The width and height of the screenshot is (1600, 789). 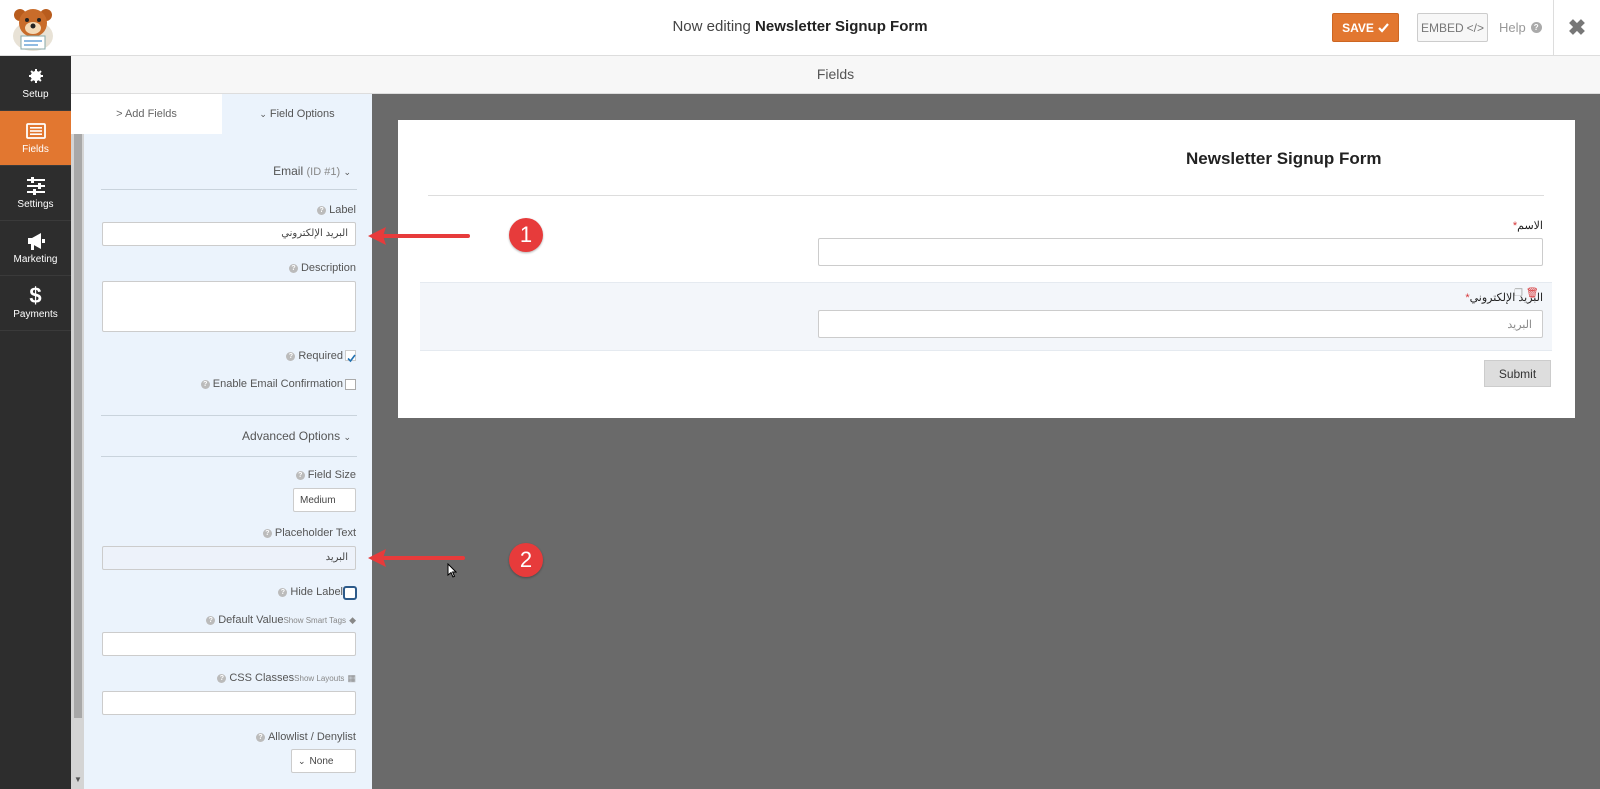 What do you see at coordinates (526, 235) in the screenshot?
I see `annotation-badge-1: 1` at bounding box center [526, 235].